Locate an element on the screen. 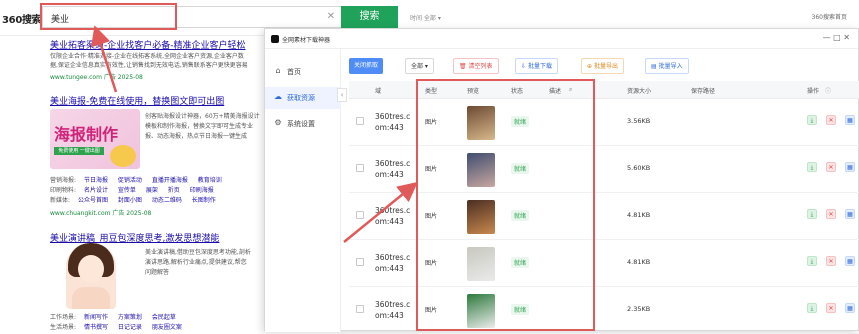  link-row: 印刷物料: 名片设计 宣传单 展架 折页 印刷海报 is located at coordinates (136, 189).